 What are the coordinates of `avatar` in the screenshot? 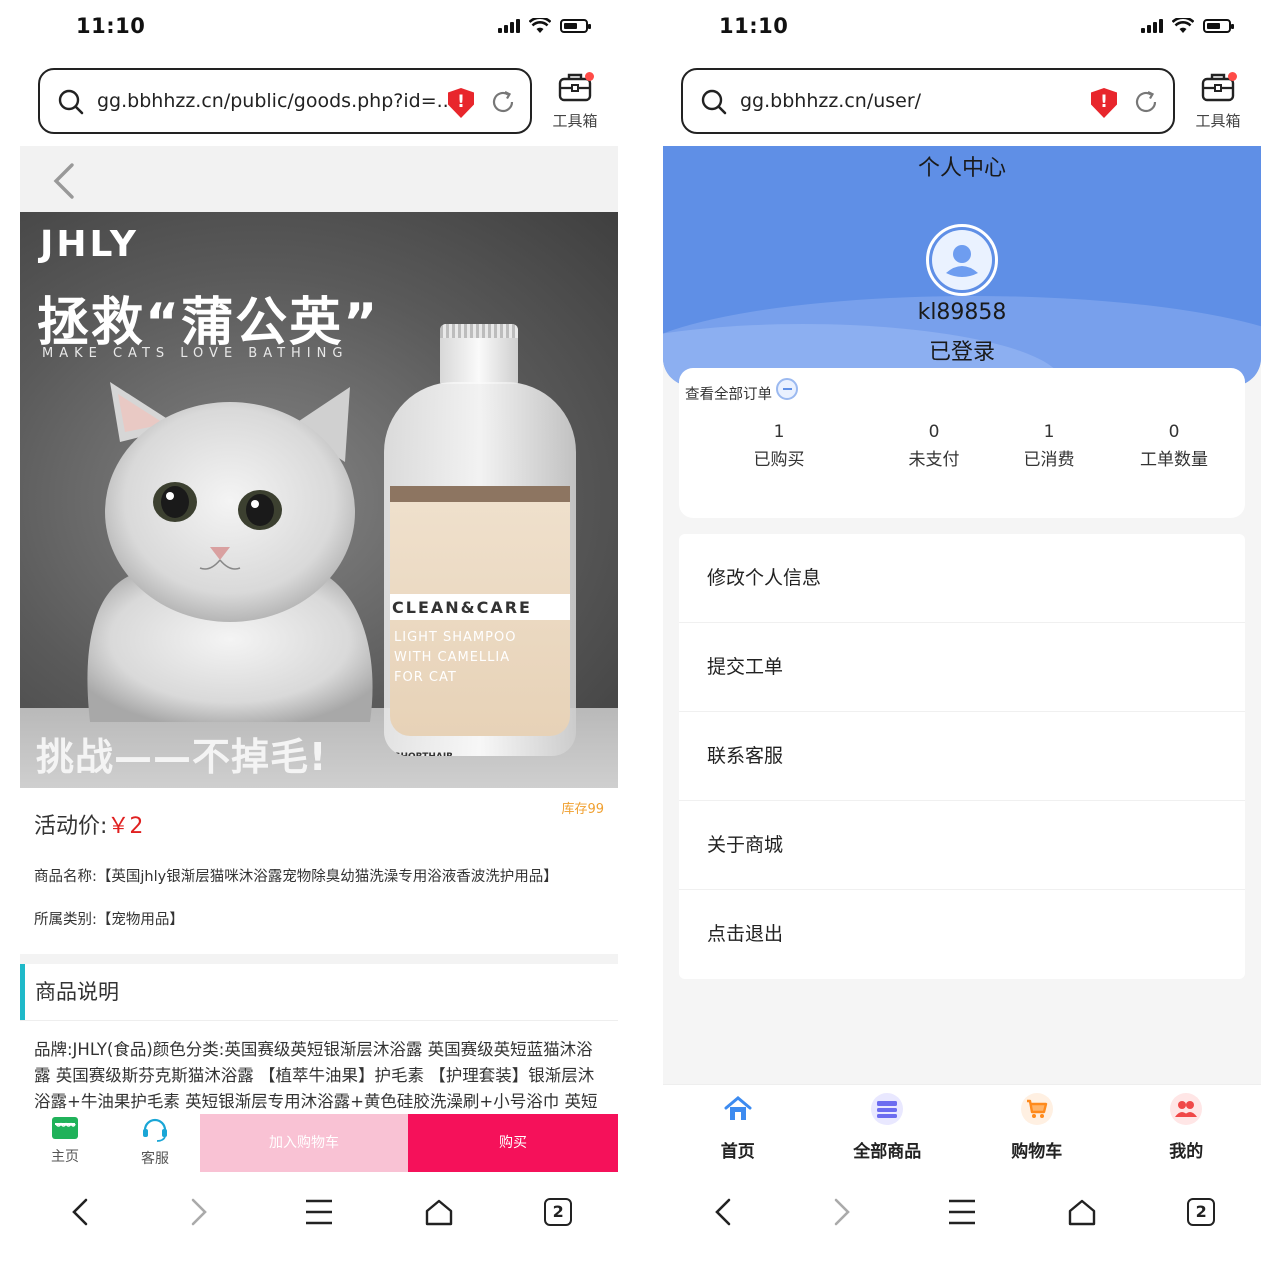 It's located at (962, 260).